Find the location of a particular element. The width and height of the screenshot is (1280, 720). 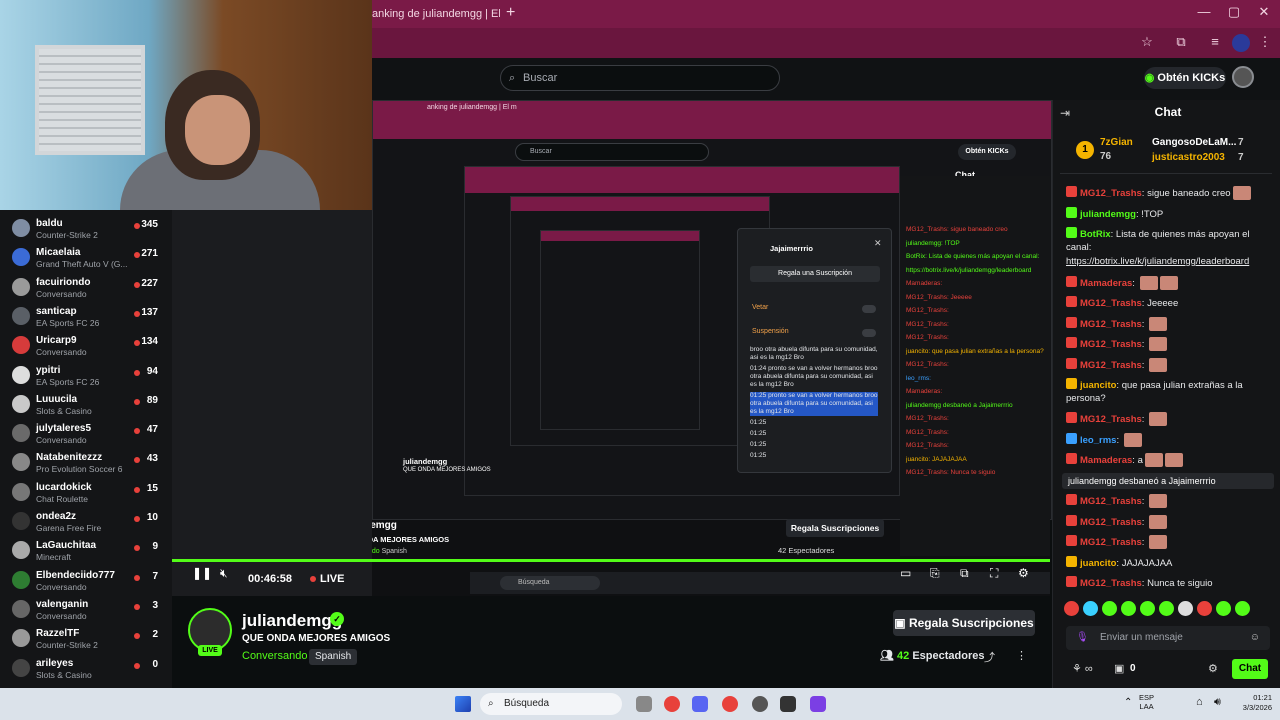

tray-chevron-icon: ⌃ is located at coordinates (1128, 702).